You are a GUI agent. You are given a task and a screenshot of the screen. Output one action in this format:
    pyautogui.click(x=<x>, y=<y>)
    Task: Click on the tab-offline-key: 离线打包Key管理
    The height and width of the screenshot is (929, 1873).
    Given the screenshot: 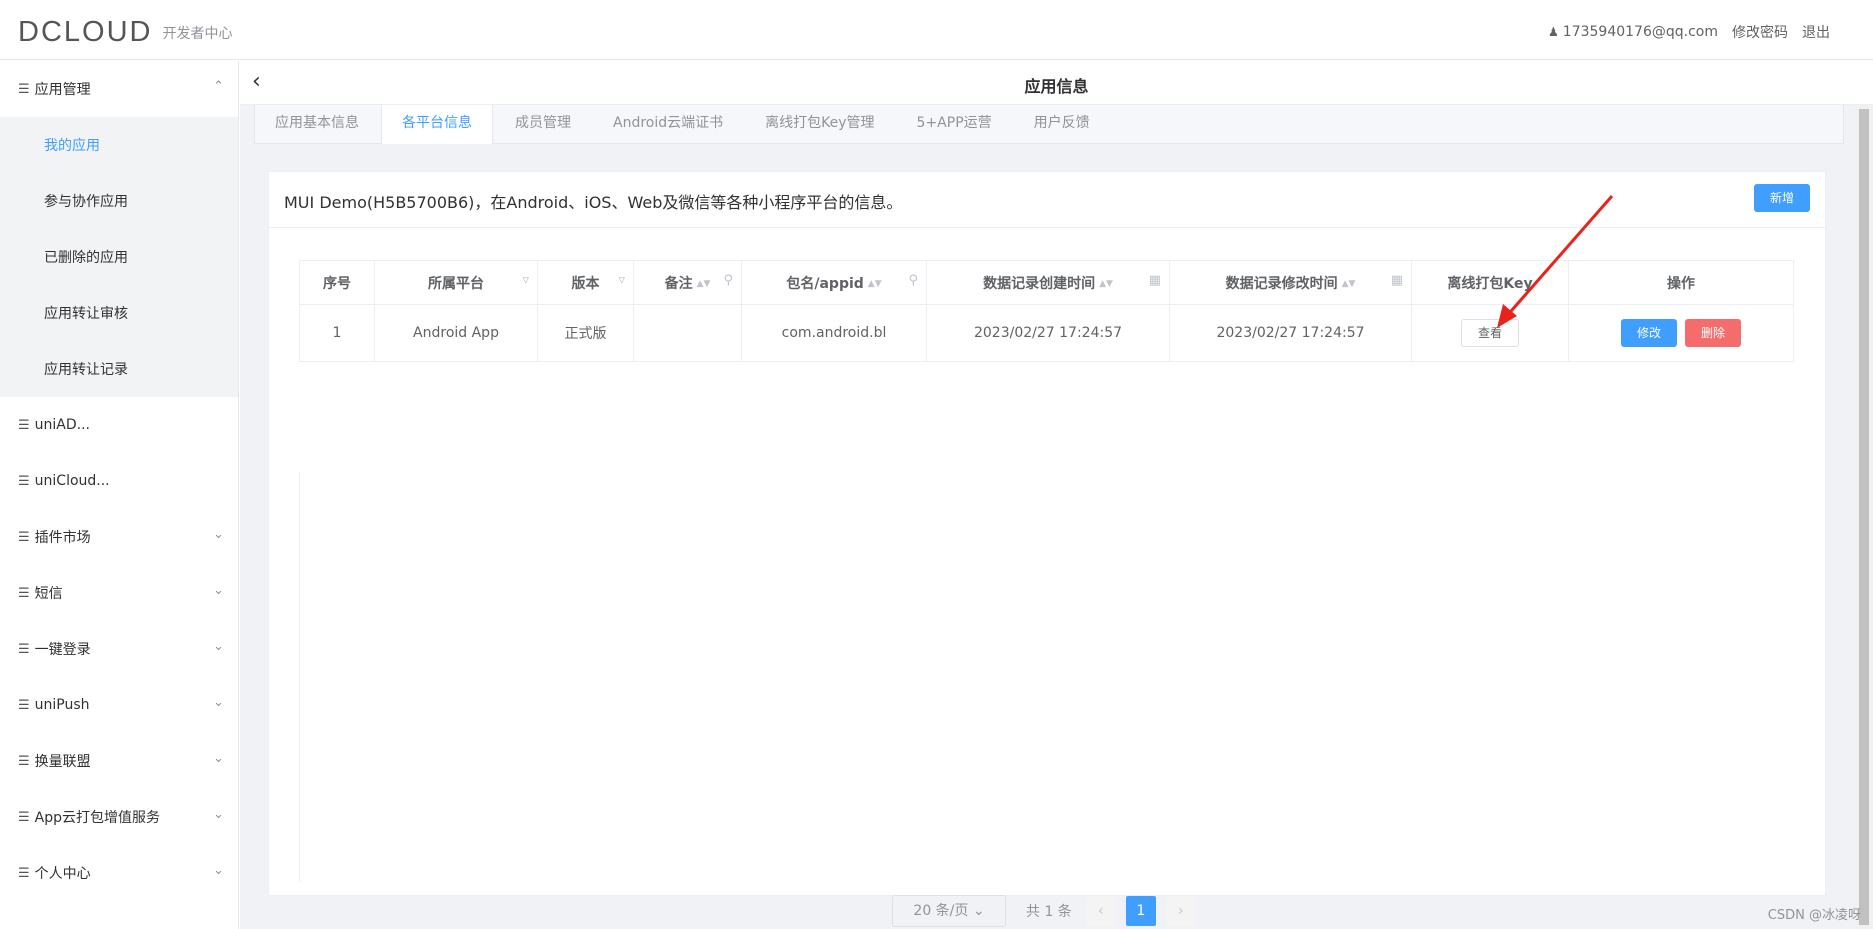 What is the action you would take?
    pyautogui.click(x=819, y=124)
    